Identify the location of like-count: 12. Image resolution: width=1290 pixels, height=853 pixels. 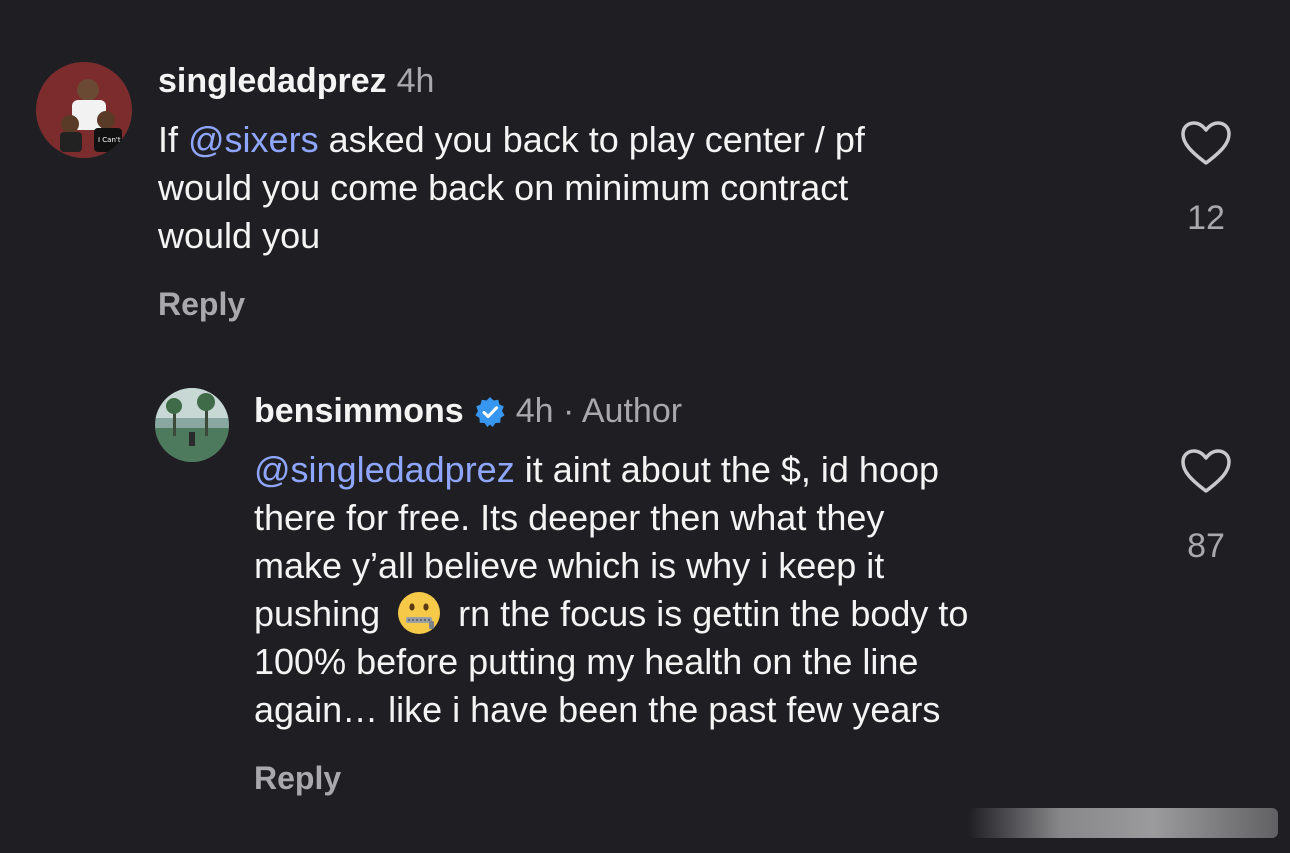
(1206, 218).